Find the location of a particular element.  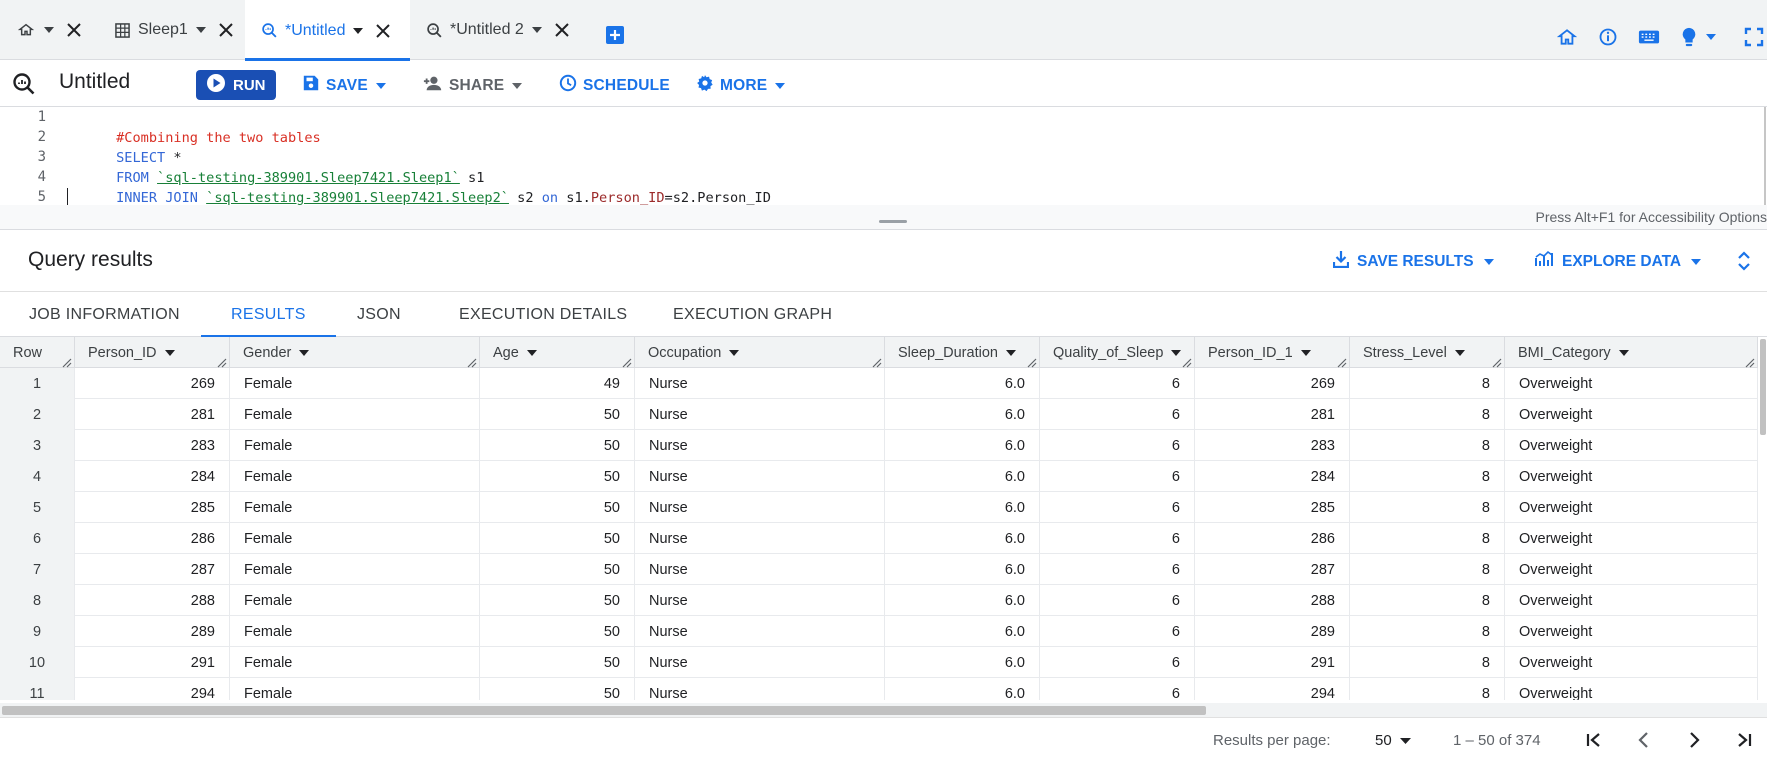

tab-untitled: *Untitled is located at coordinates (327, 30).